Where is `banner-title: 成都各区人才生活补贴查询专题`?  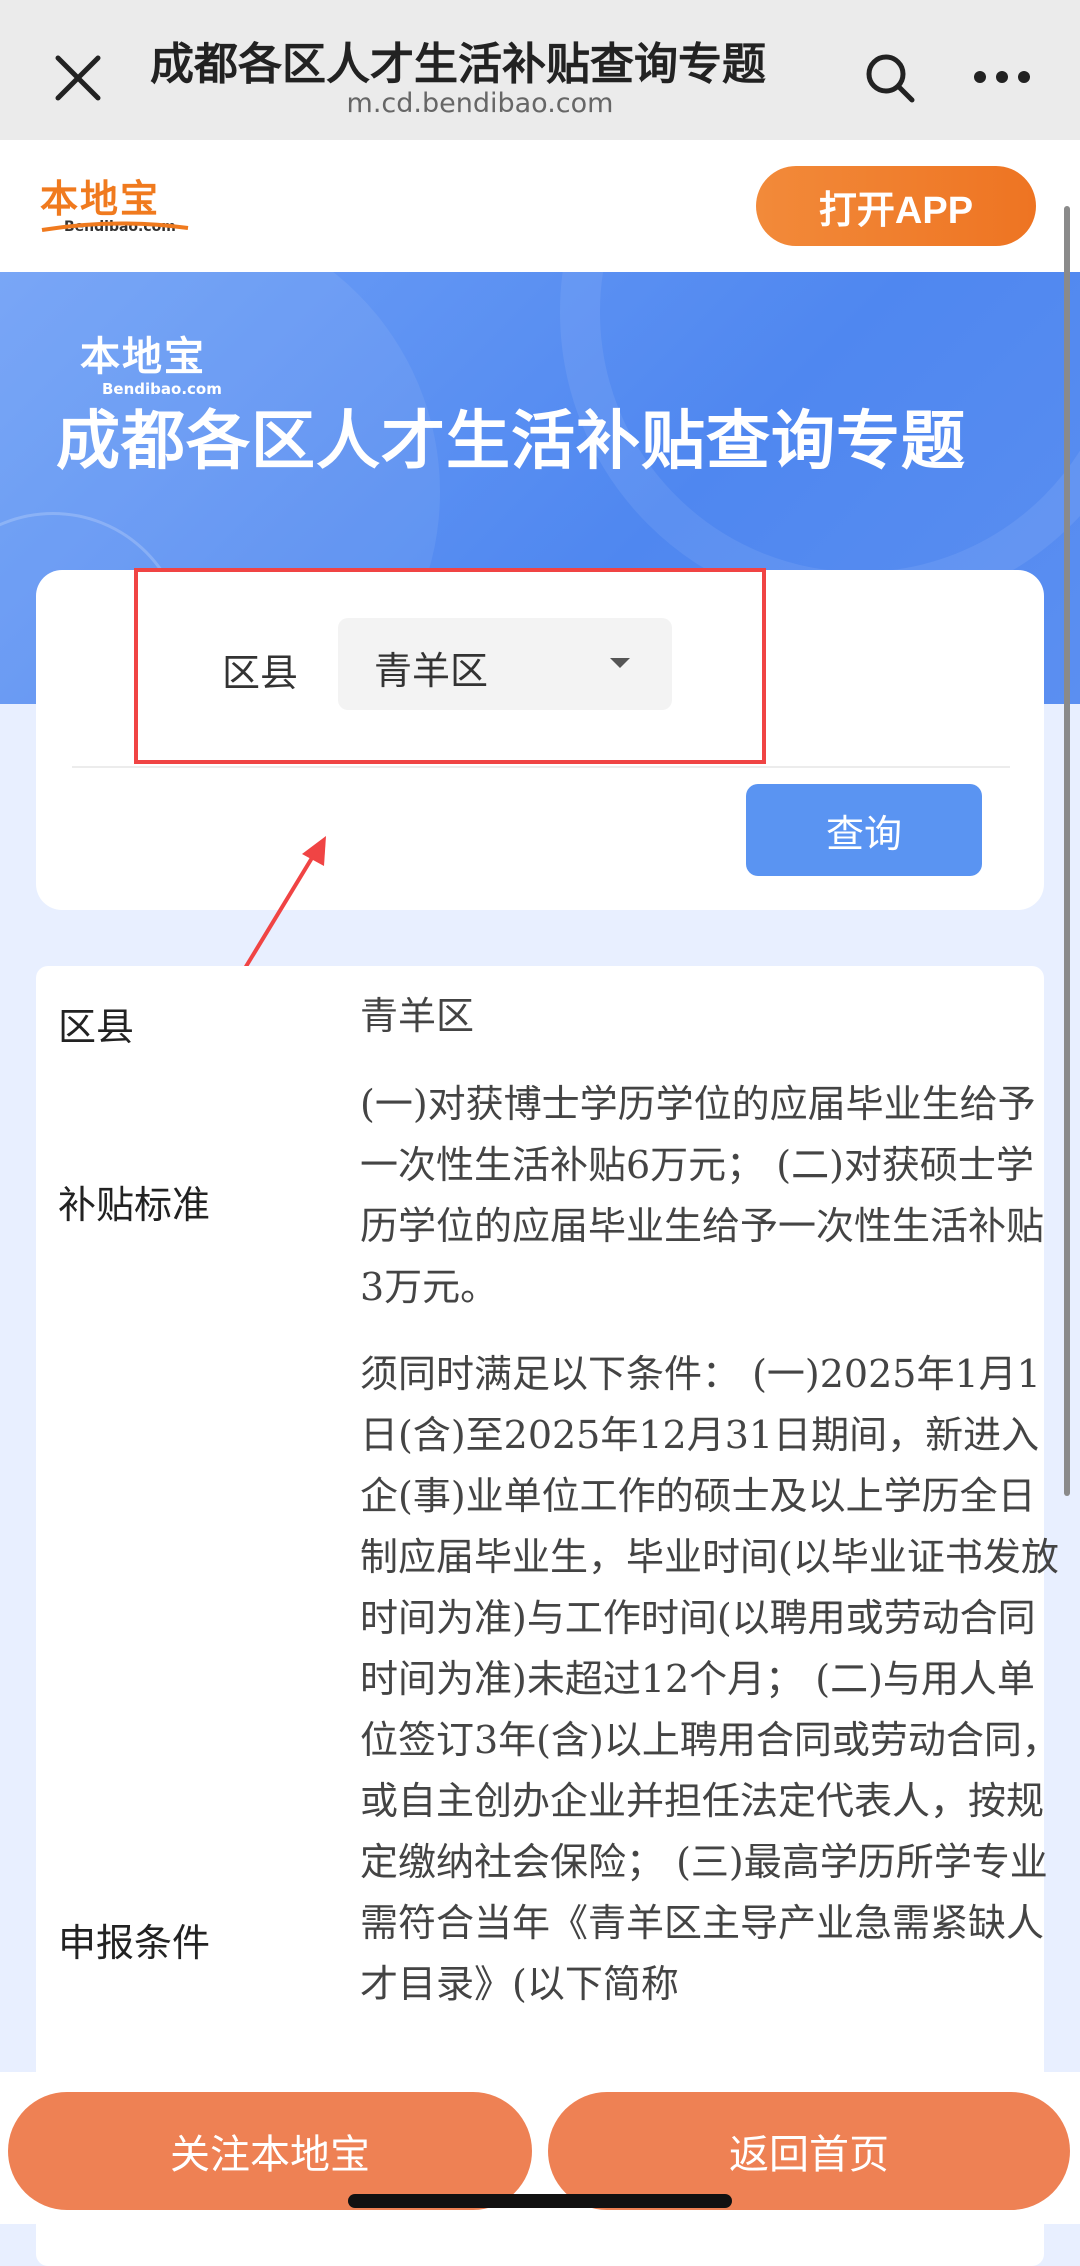 banner-title: 成都各区人才生活补贴查询专题 is located at coordinates (511, 442).